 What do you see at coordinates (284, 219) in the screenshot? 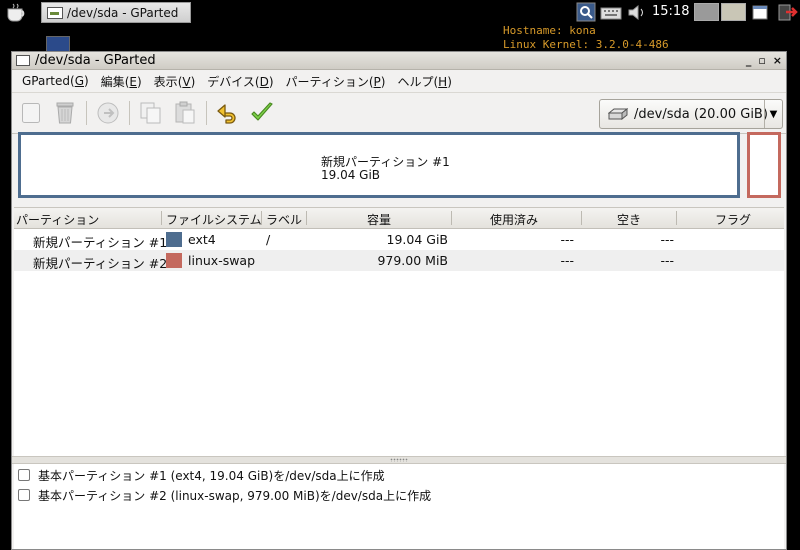
I see `col-label: ラベル` at bounding box center [284, 219].